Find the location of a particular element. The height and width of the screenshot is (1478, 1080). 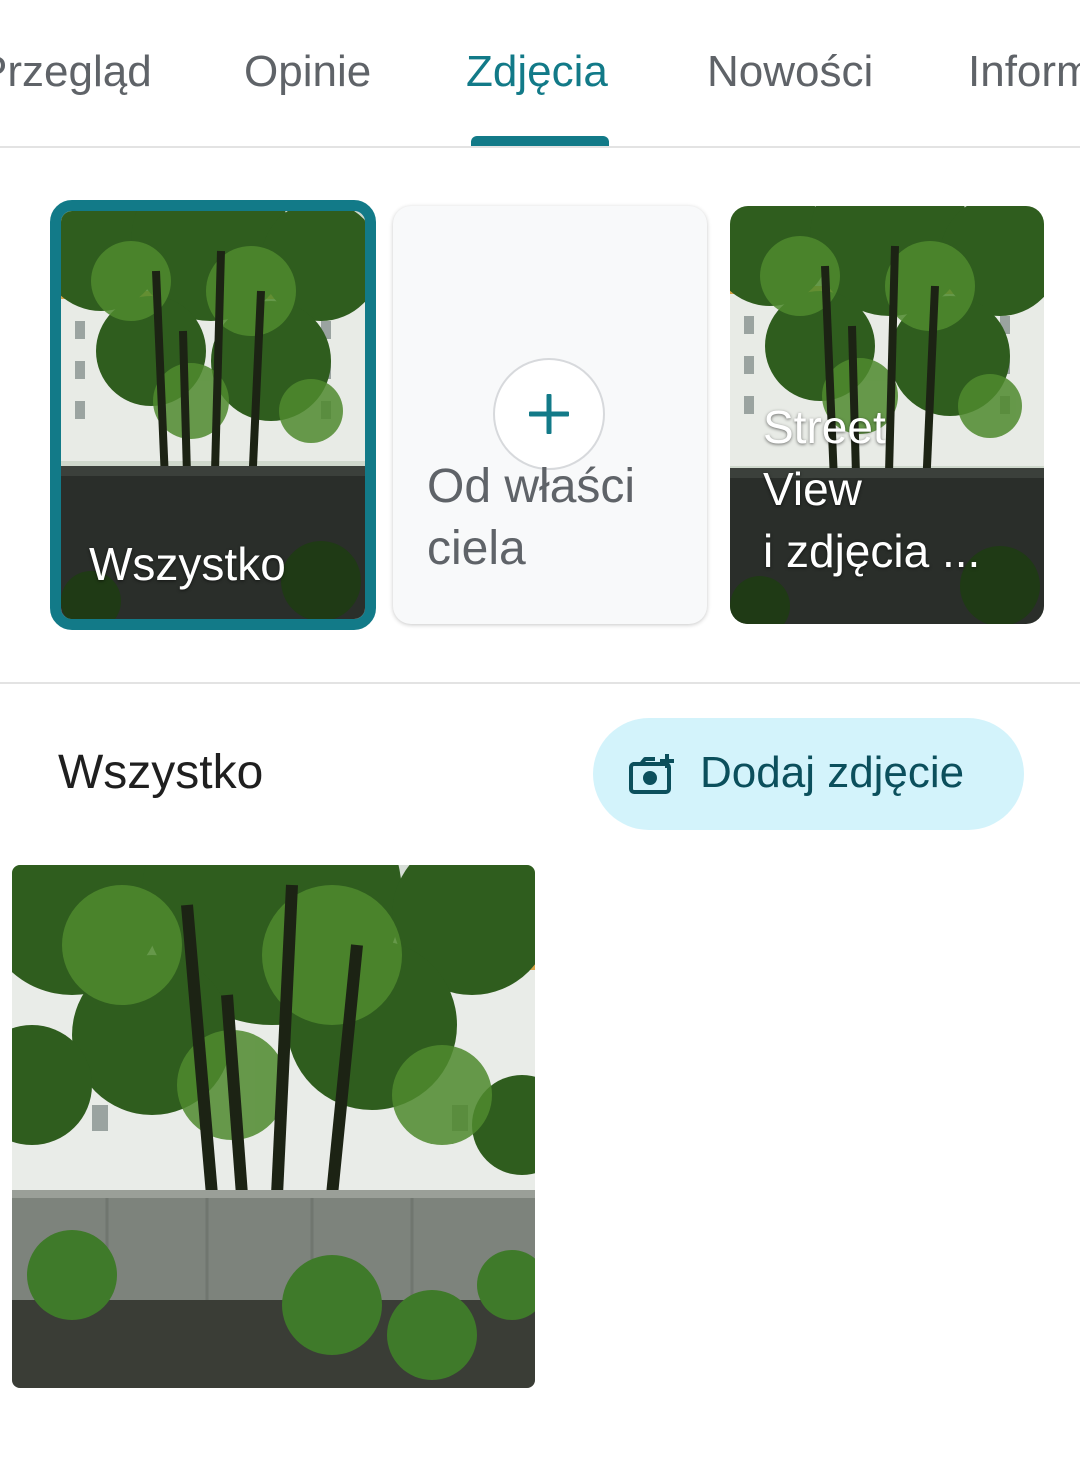

album-card-owner: Od właści ciela is located at coordinates (550, 415).